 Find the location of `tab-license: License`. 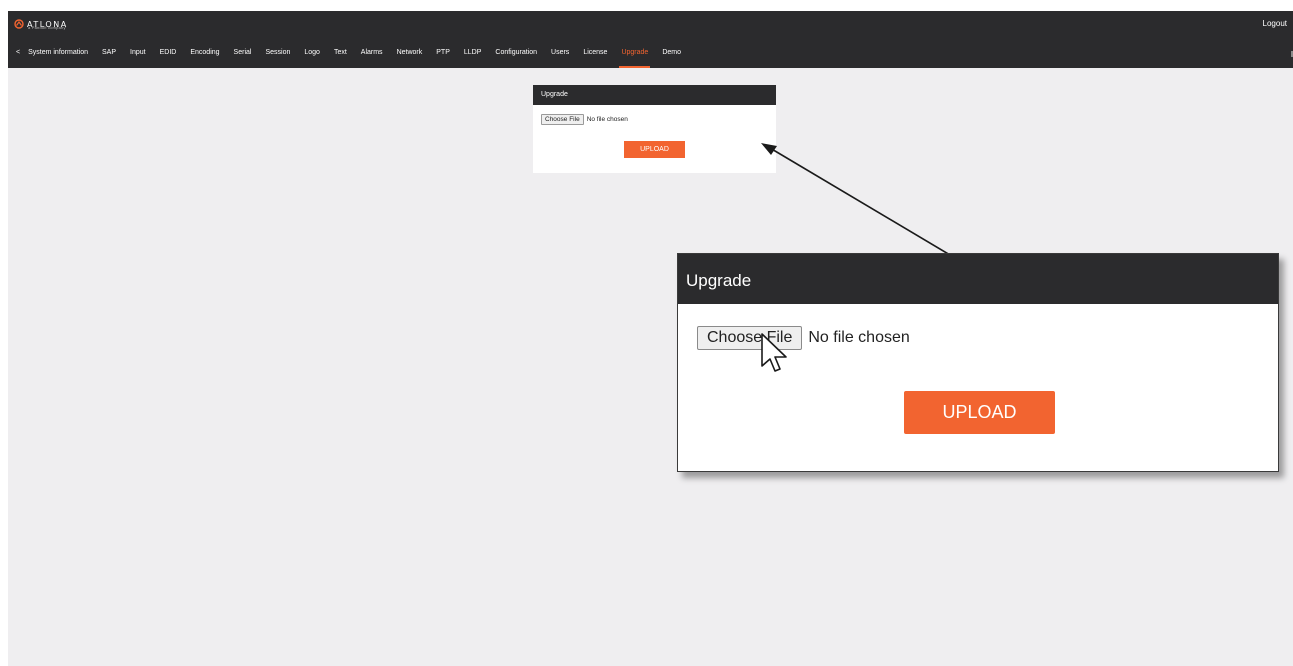

tab-license: License is located at coordinates (595, 57).